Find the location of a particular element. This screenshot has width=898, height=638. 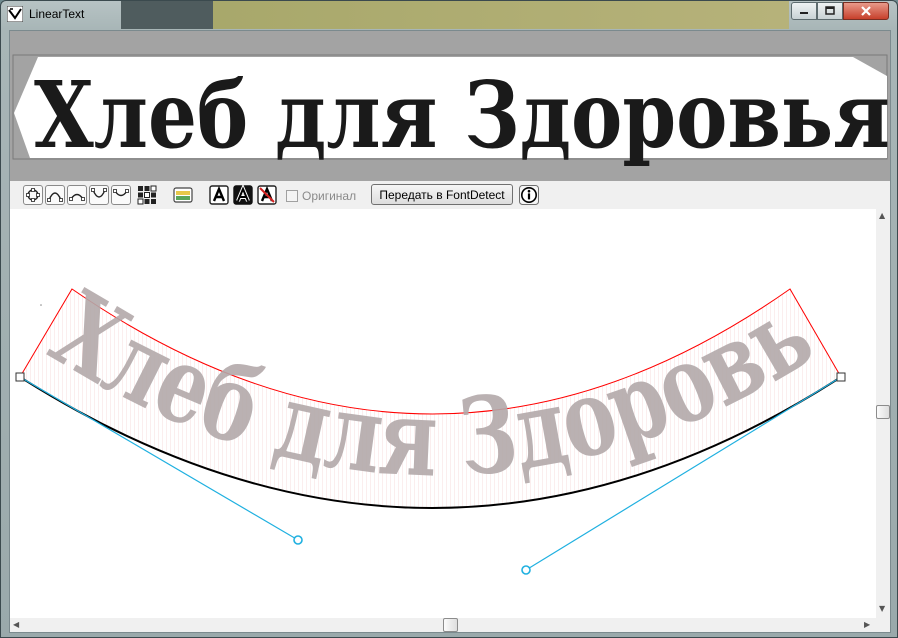

image-icon is located at coordinates (183, 195).